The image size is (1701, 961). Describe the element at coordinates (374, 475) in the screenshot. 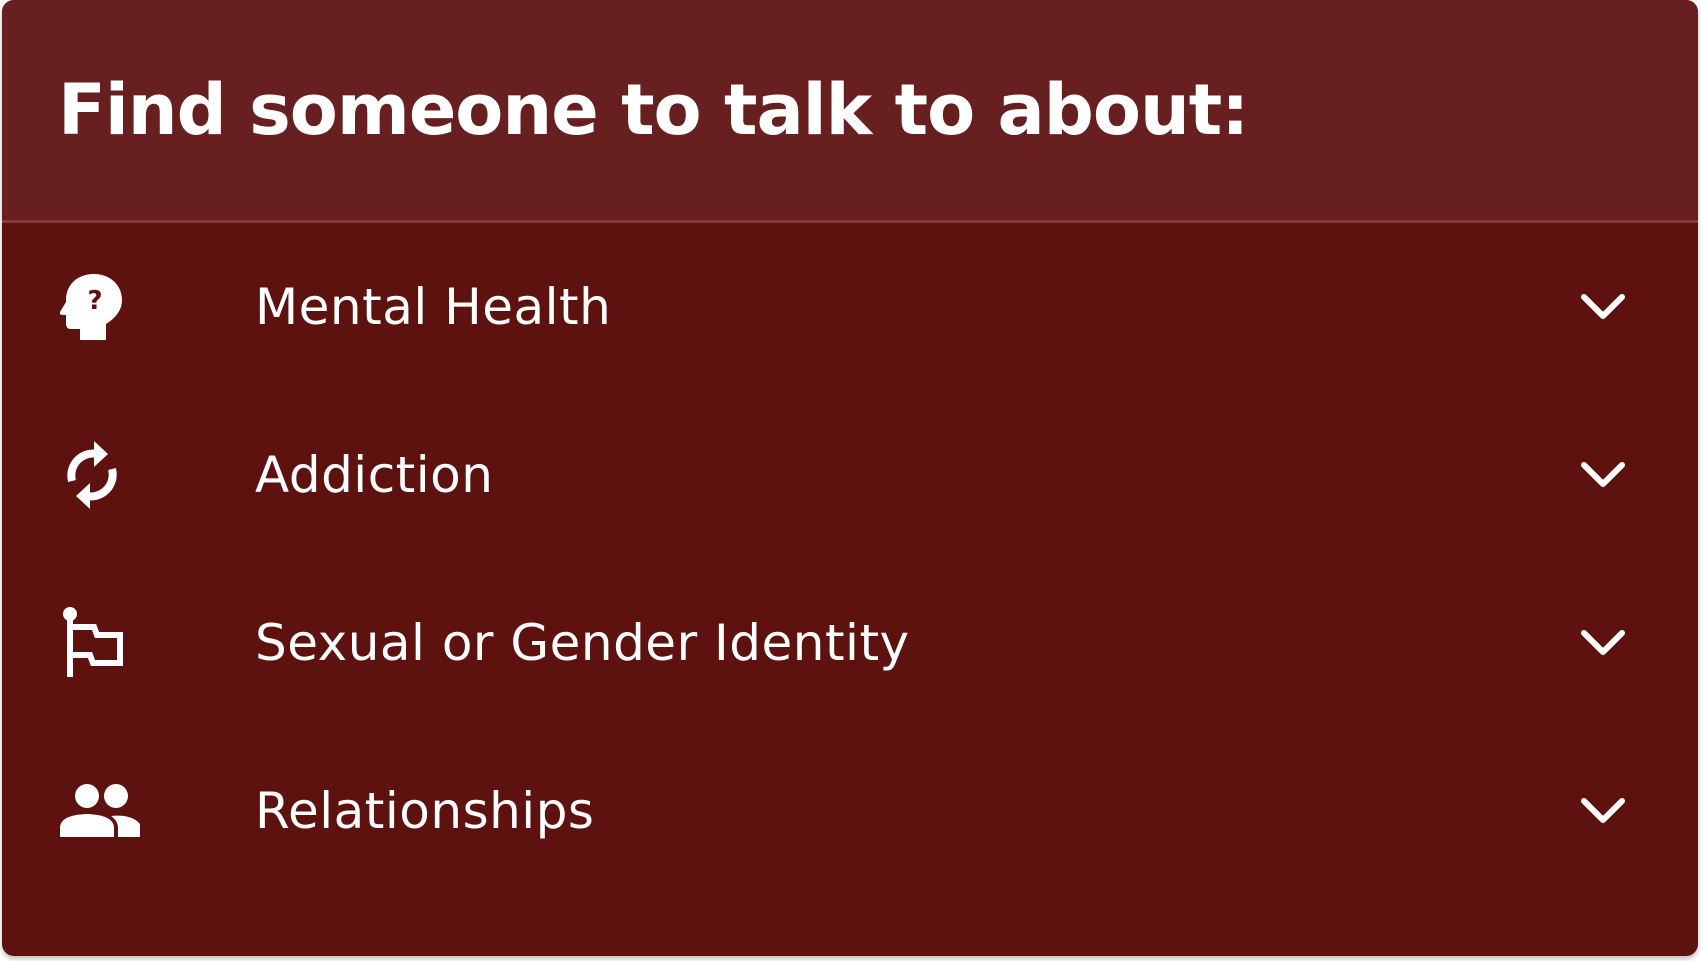

I see `accordion-item-label: Addiction` at that location.